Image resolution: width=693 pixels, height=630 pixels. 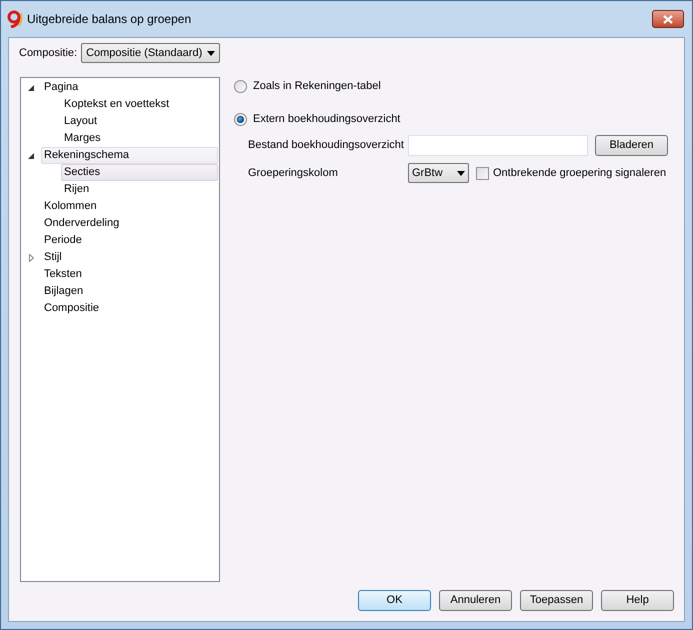 What do you see at coordinates (139, 104) in the screenshot?
I see `tree-item: Koptekst en voettekst` at bounding box center [139, 104].